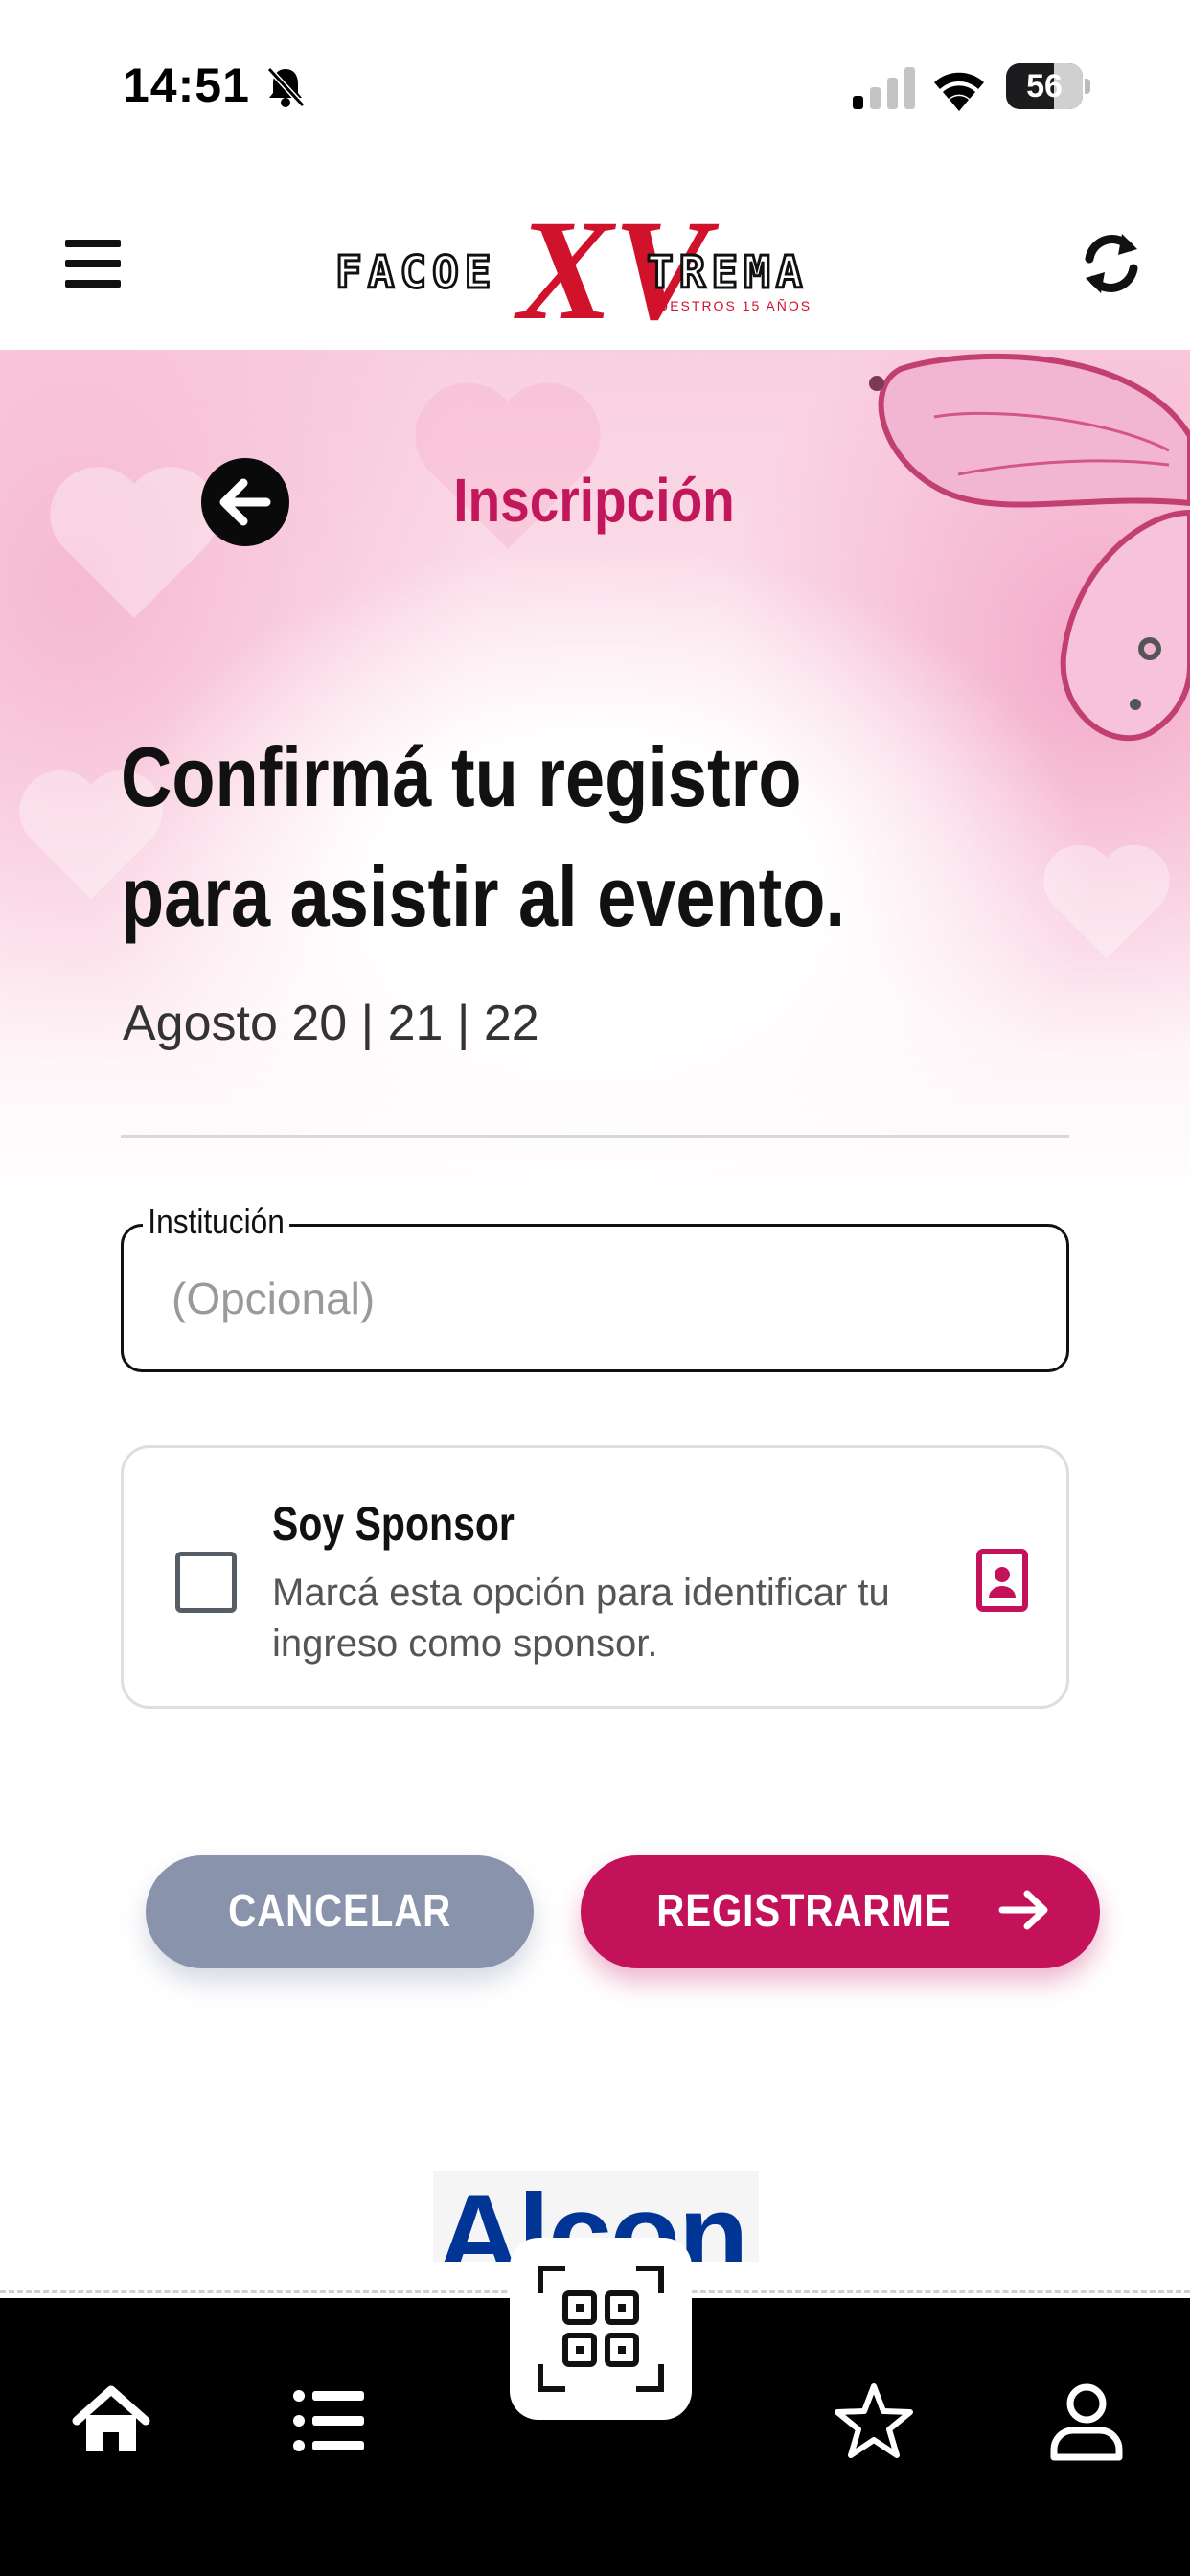 The height and width of the screenshot is (2576, 1190). I want to click on logo-text-right: TREMA, so click(728, 272).